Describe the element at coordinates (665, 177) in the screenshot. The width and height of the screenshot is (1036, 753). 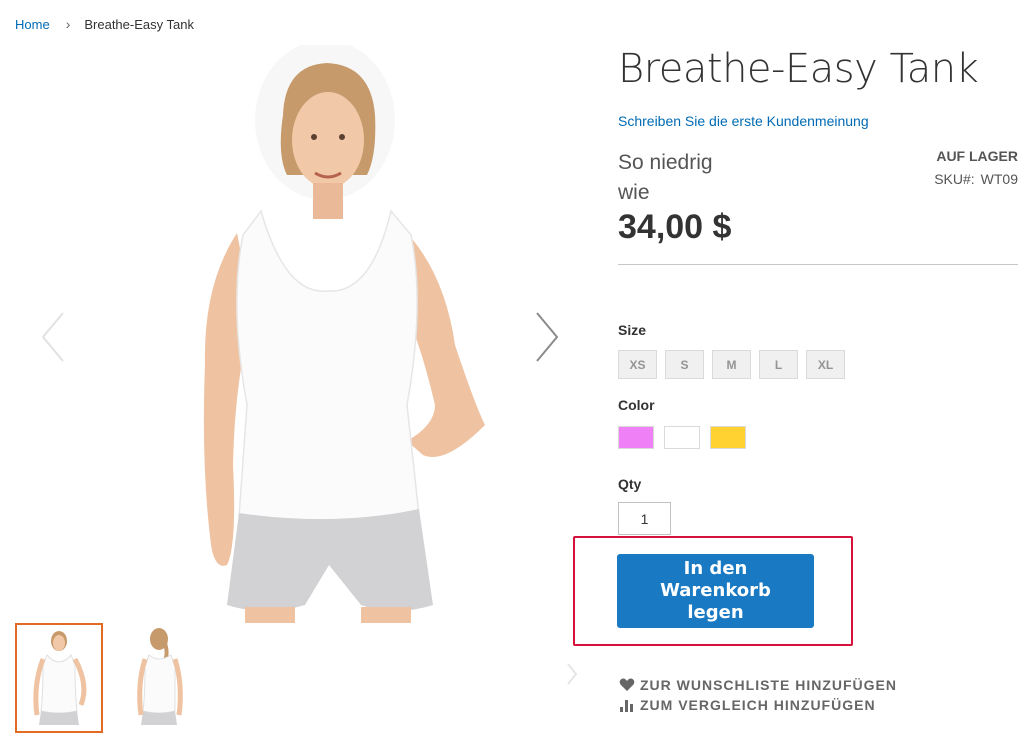
I see `price-label: So niedrig wie` at that location.